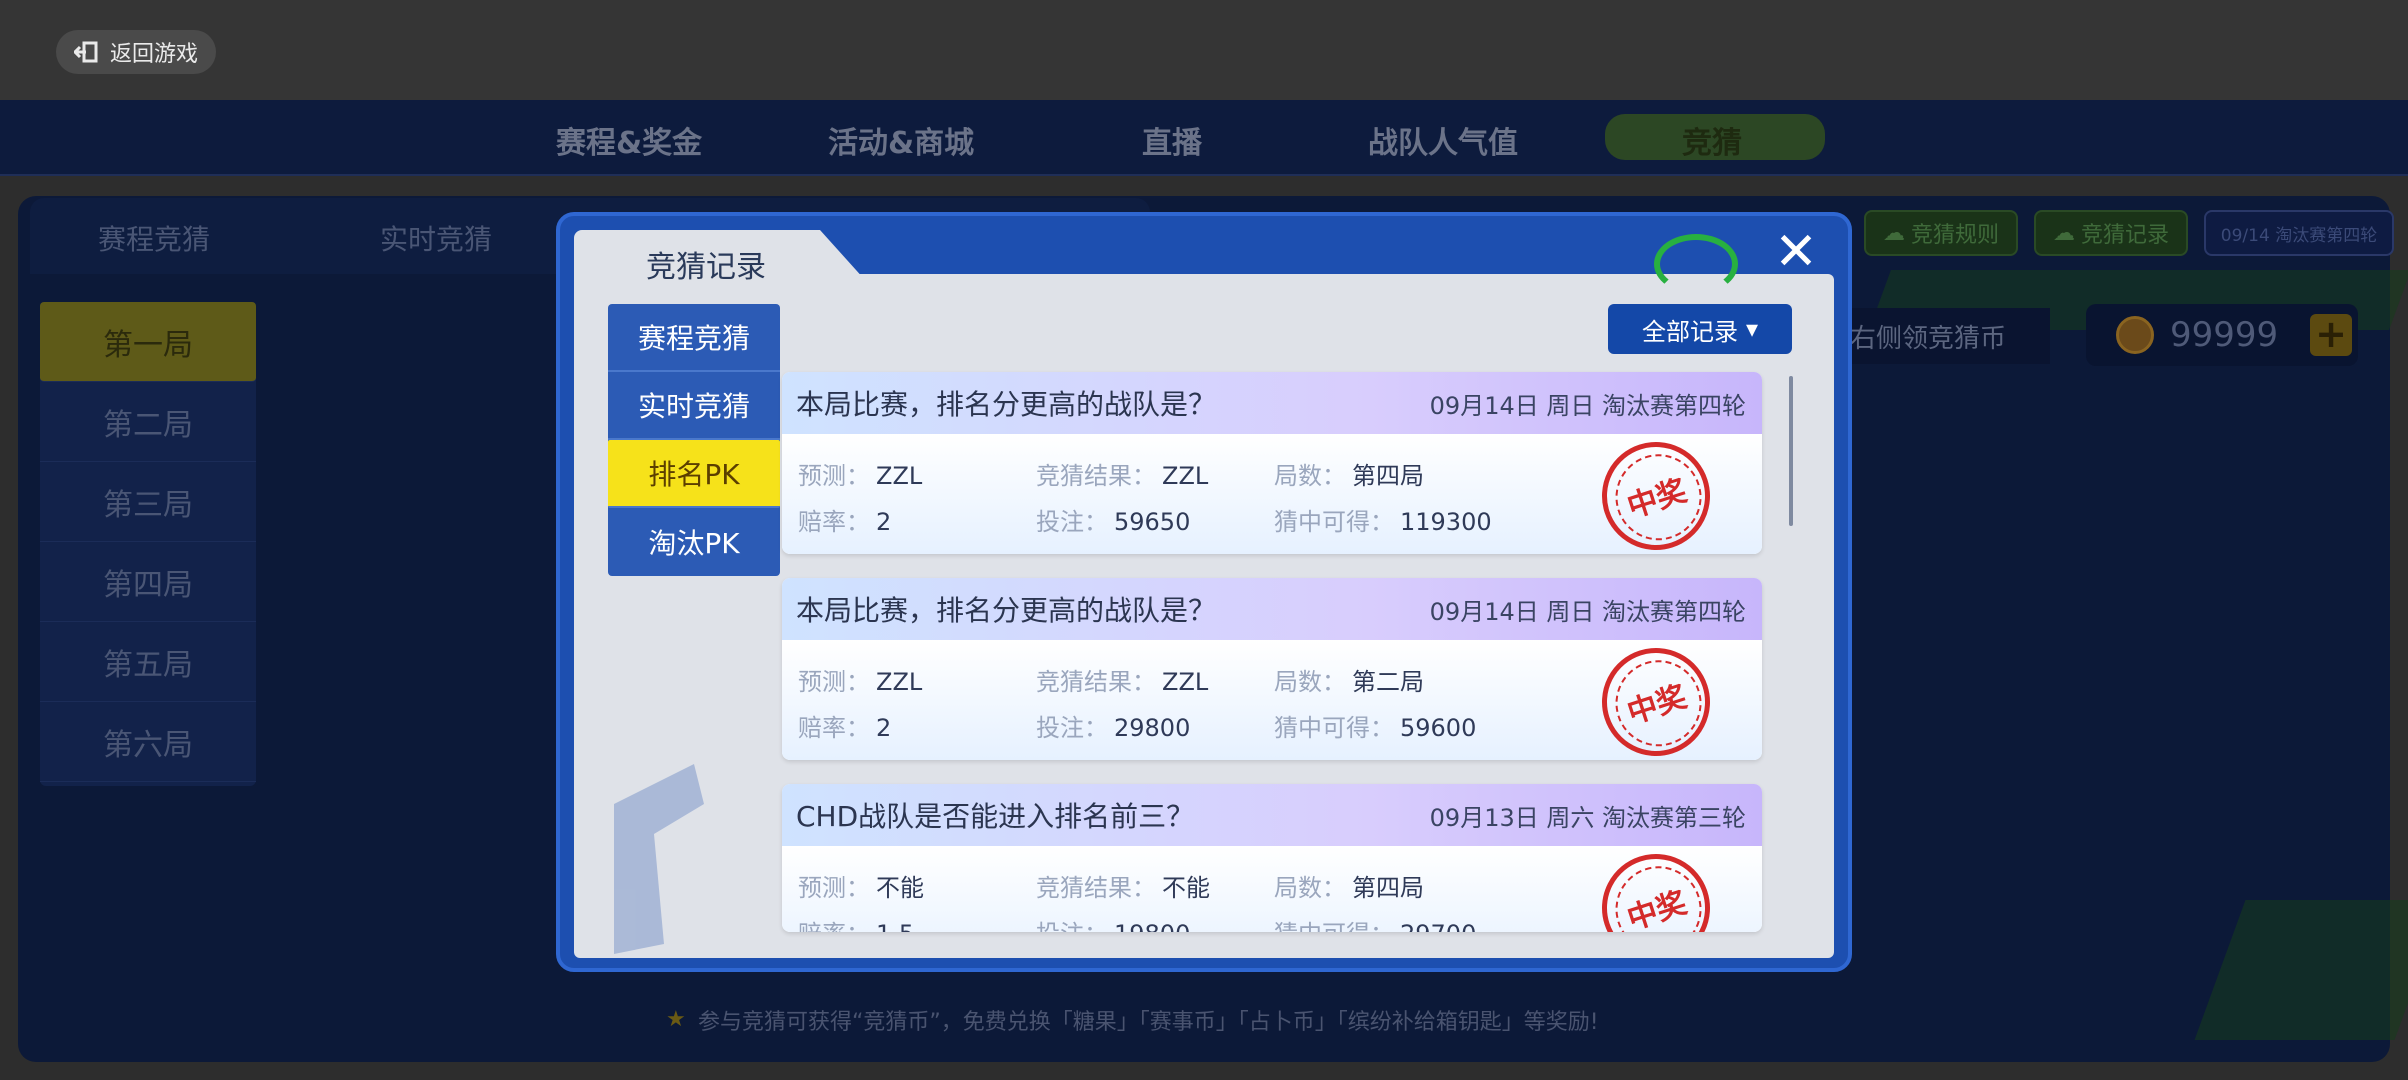  I want to click on record-list-scrollbar, so click(1791, 451).